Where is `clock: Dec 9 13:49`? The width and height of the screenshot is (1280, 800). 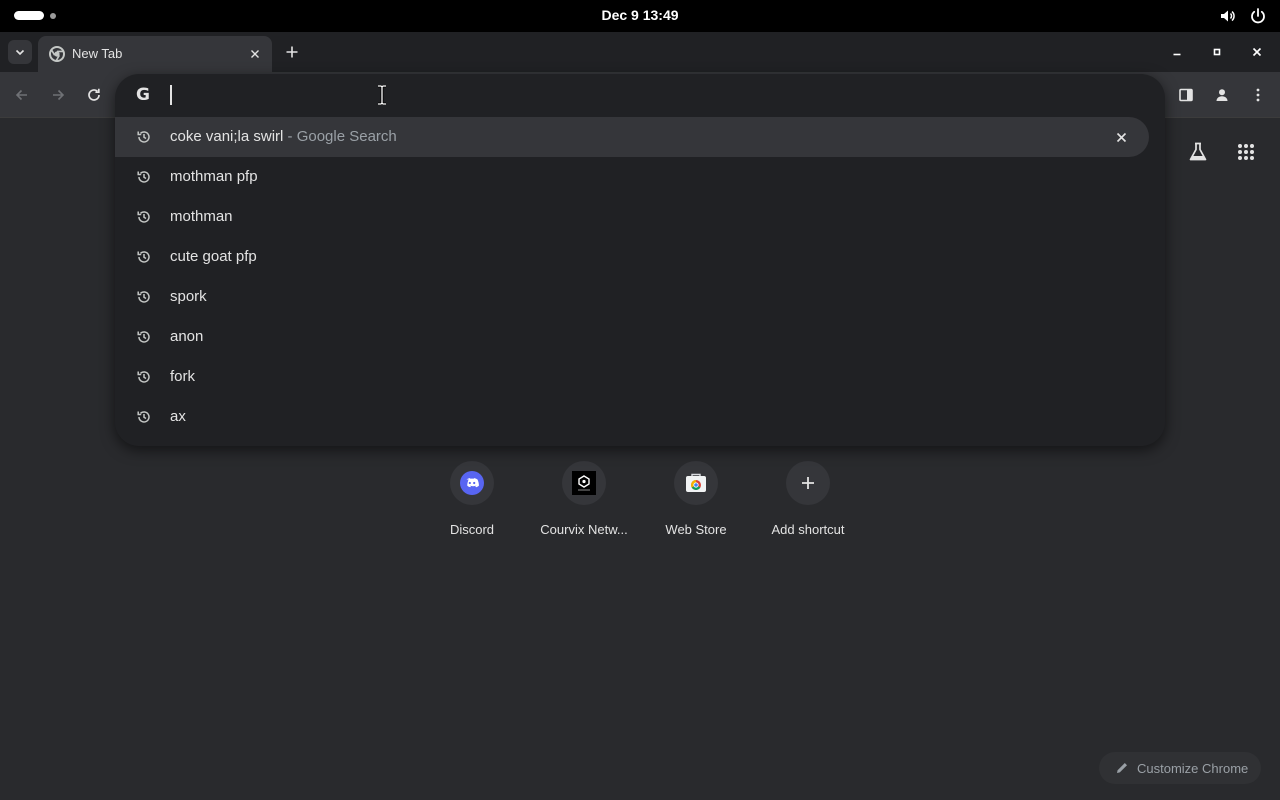 clock: Dec 9 13:49 is located at coordinates (639, 15).